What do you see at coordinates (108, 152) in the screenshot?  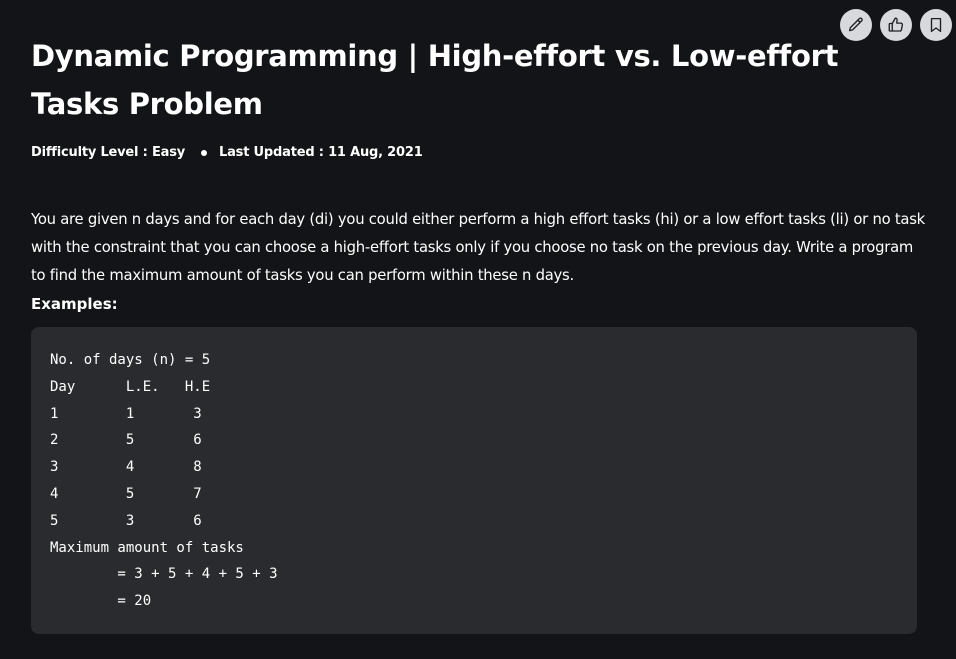 I see `difficulty-level: Difficulty Level : Easy` at bounding box center [108, 152].